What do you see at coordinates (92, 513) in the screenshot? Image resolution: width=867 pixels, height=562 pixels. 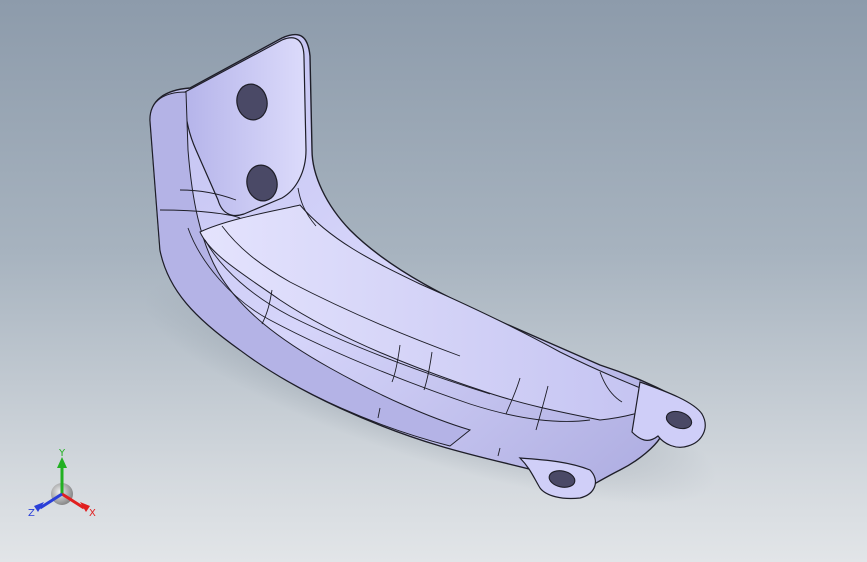 I see `x-axis-label: X` at bounding box center [92, 513].